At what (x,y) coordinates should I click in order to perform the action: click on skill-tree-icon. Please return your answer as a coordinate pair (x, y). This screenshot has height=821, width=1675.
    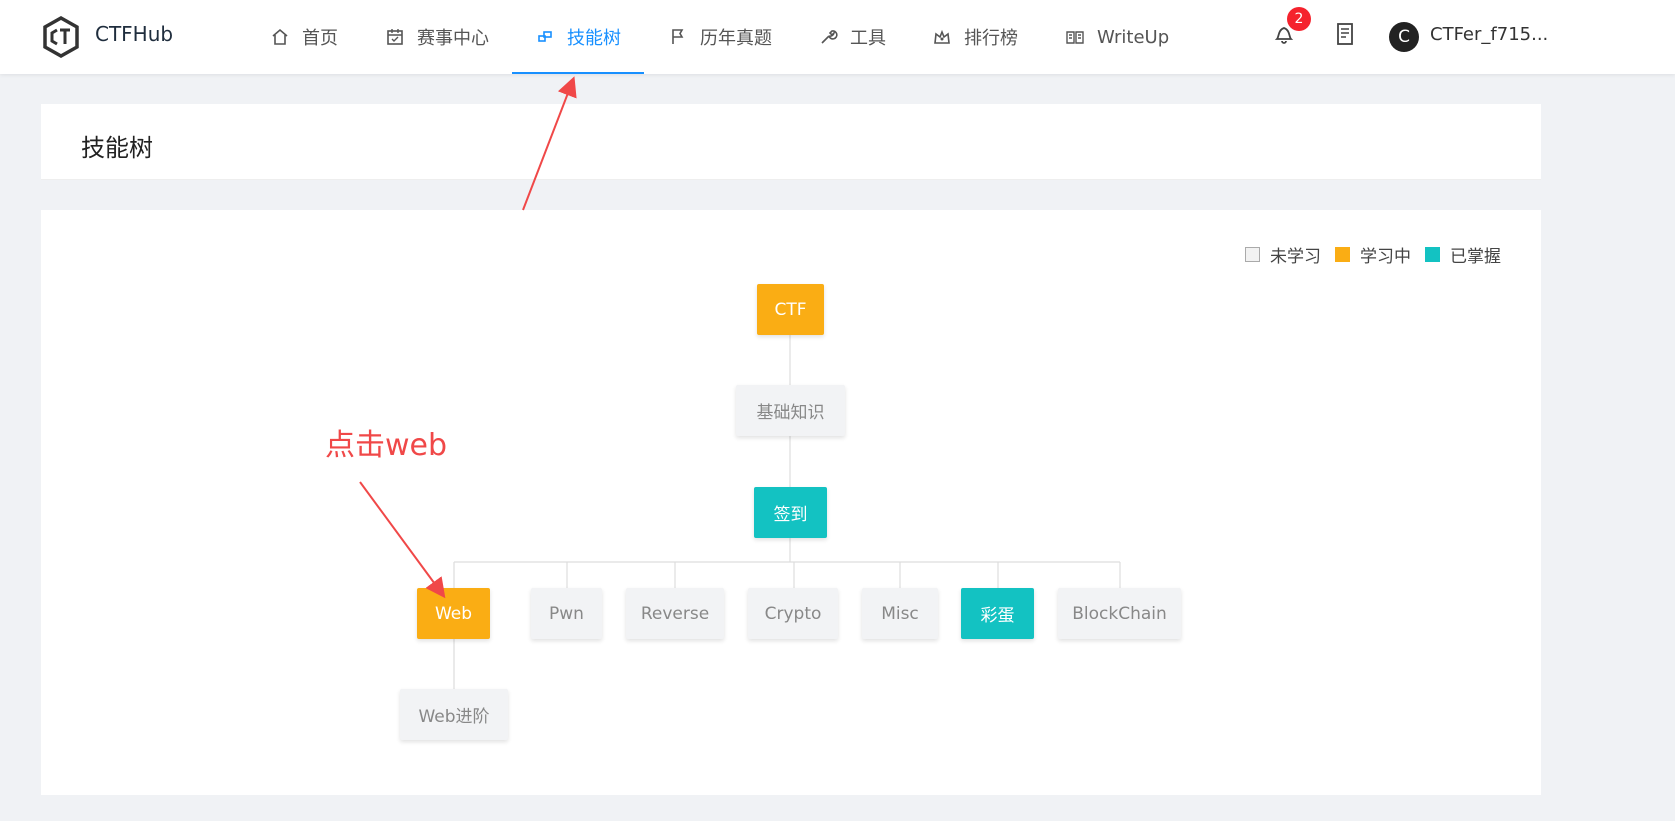
    Looking at the image, I should click on (545, 36).